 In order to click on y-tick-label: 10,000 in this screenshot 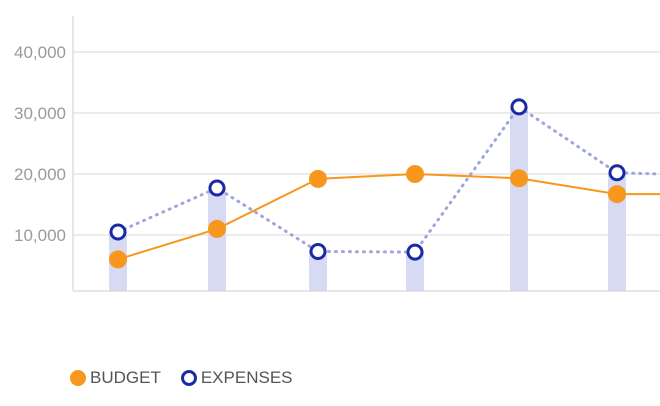, I will do `click(40, 235)`.